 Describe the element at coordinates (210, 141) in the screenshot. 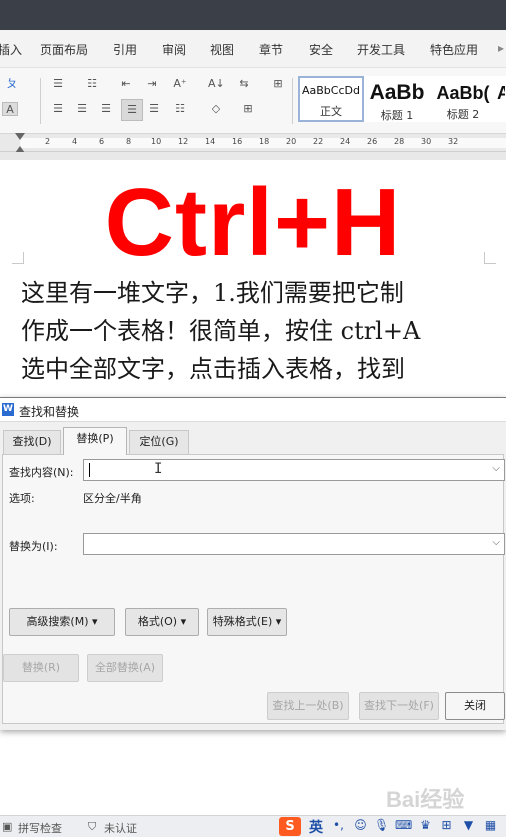

I see `ruler-number: 14` at that location.